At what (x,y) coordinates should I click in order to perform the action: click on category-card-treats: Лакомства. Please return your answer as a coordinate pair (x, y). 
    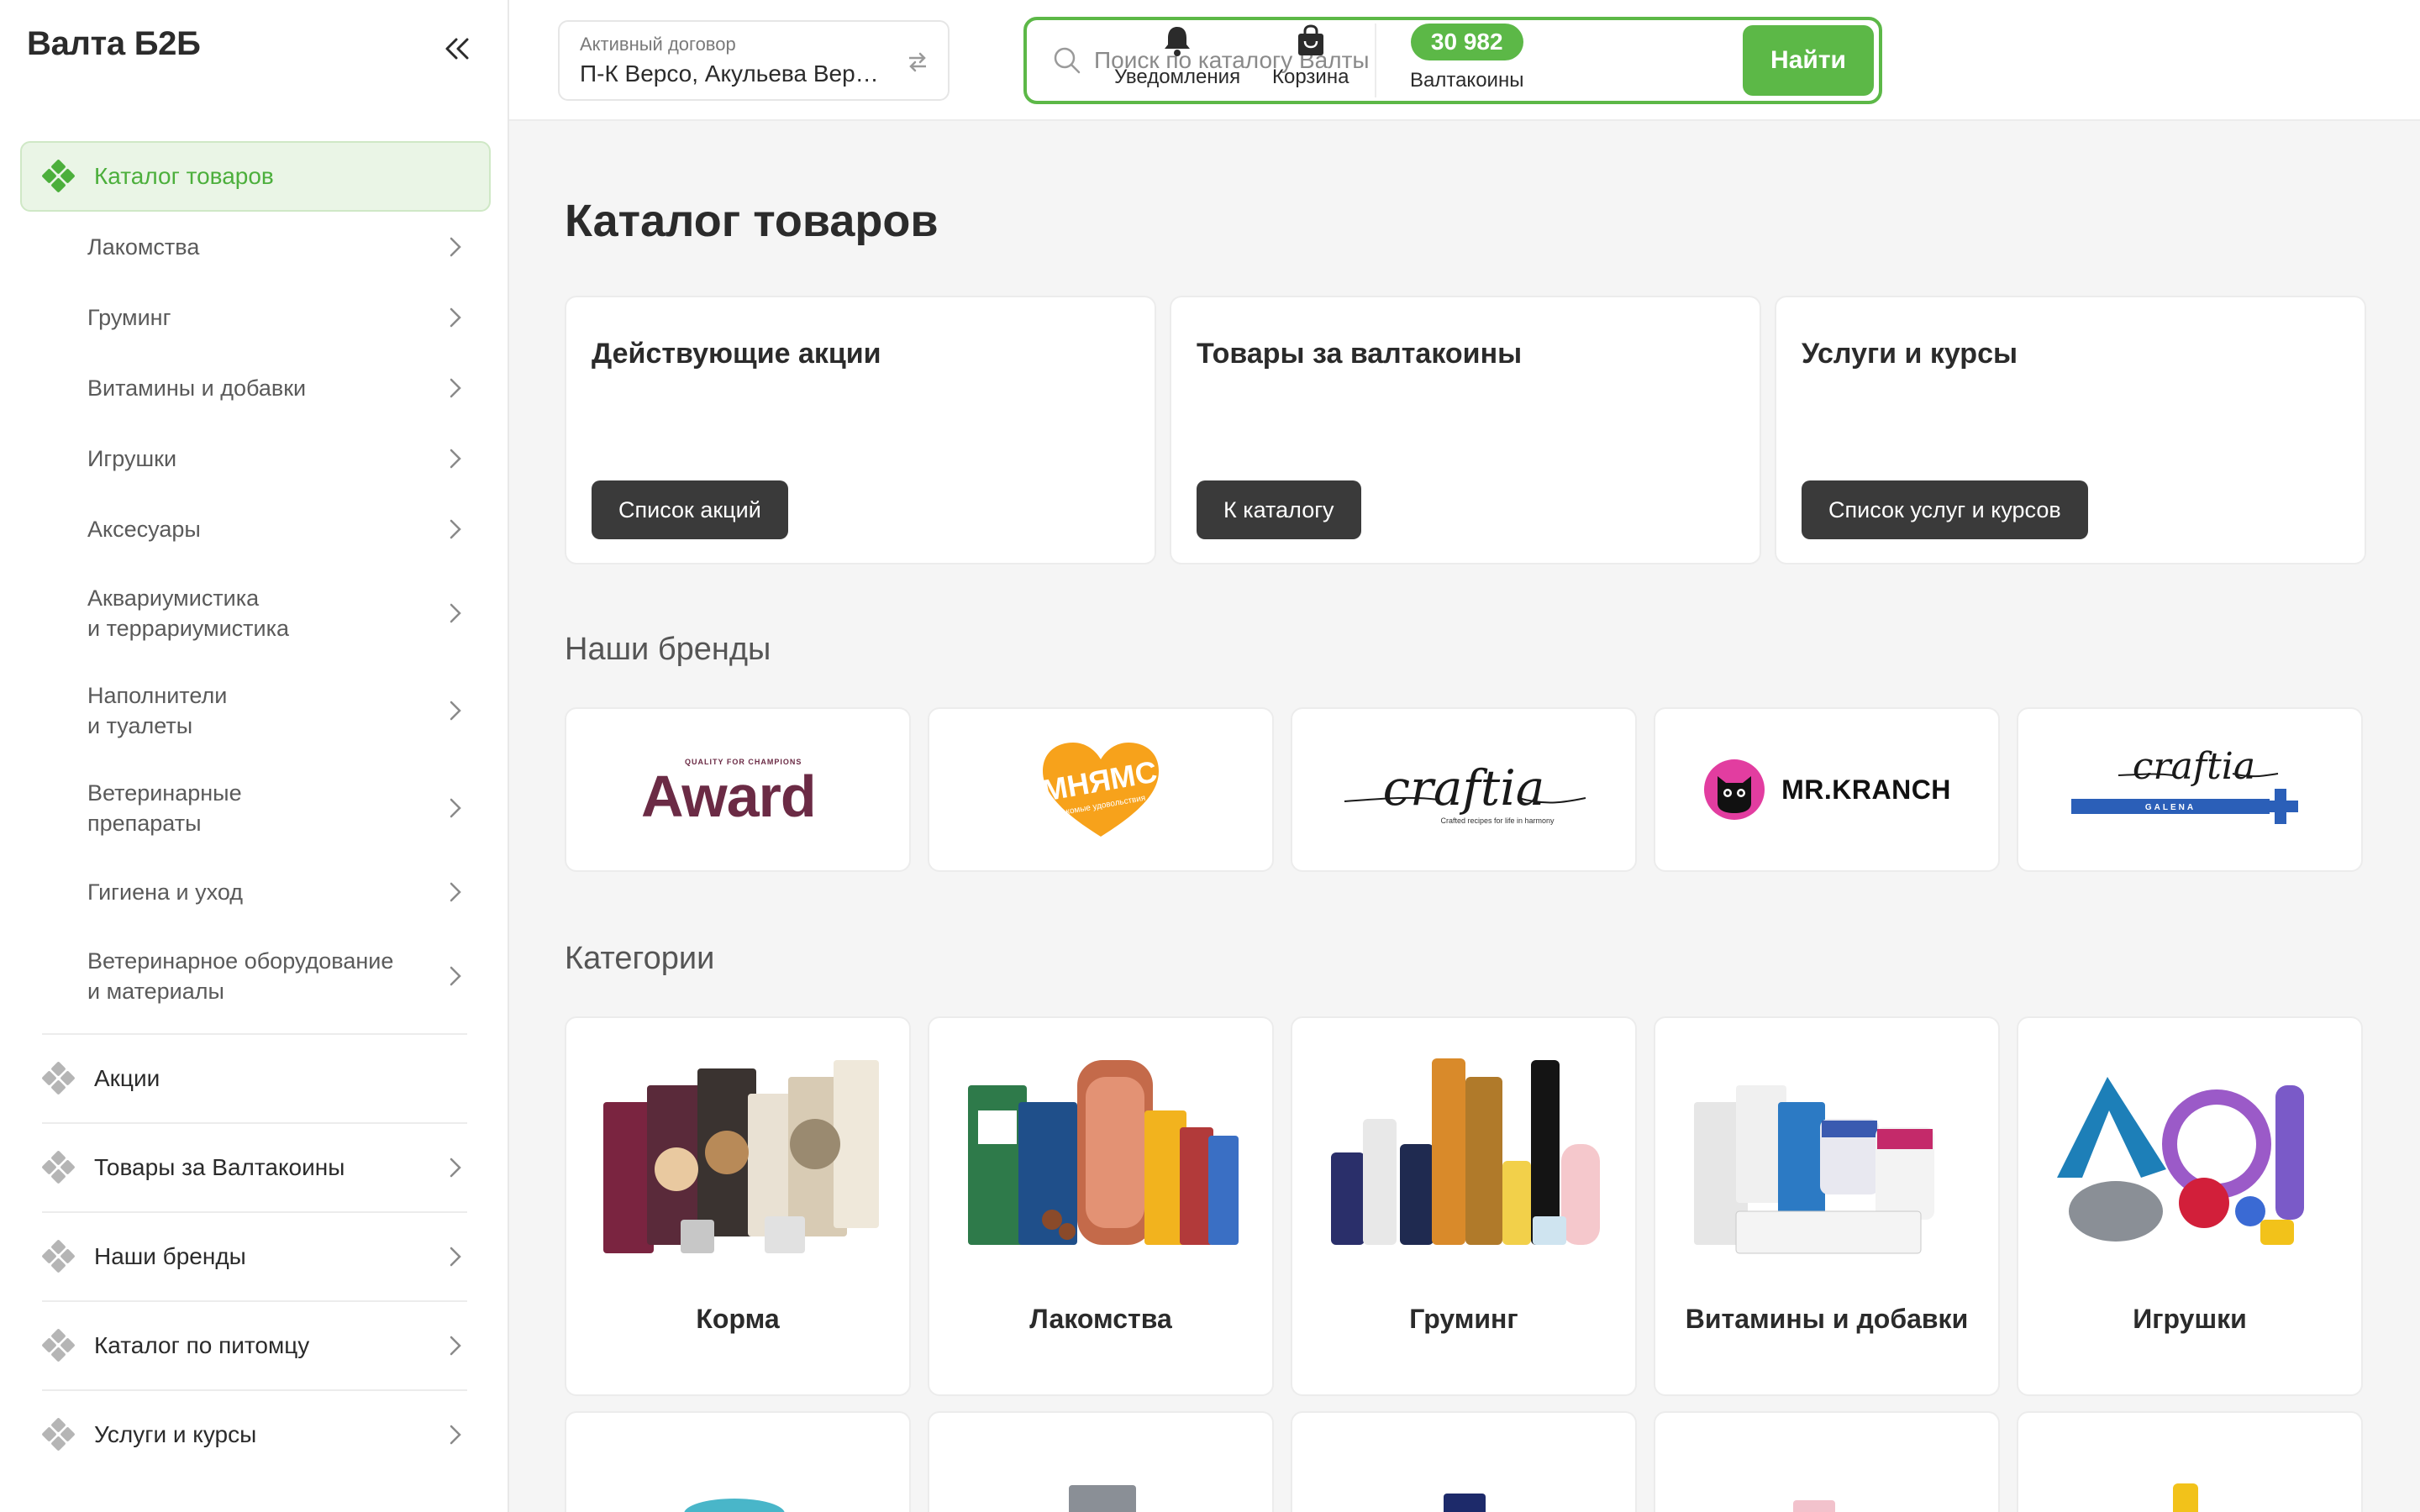
    Looking at the image, I should click on (1101, 1206).